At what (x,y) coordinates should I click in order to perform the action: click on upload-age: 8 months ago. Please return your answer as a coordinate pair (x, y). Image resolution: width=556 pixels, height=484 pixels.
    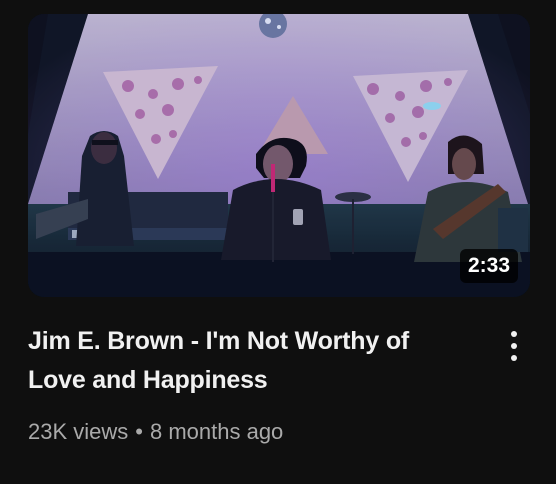
    Looking at the image, I should click on (216, 431).